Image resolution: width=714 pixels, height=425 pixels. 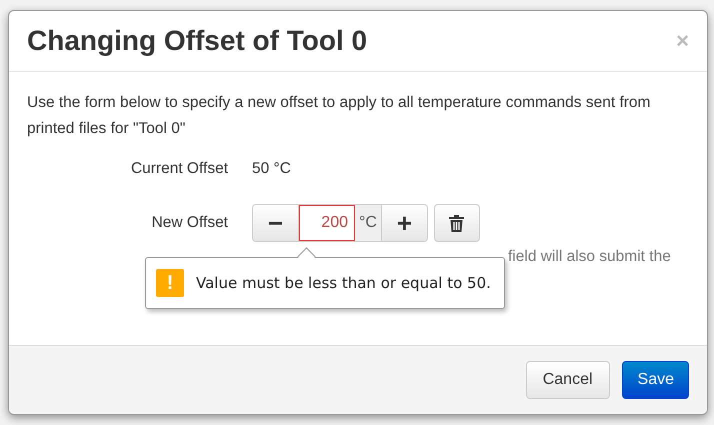 I want to click on cancel-button: Cancel, so click(x=568, y=380).